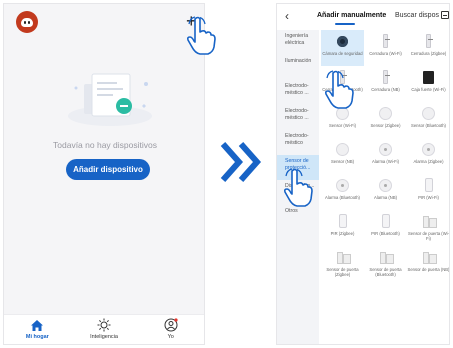  What do you see at coordinates (385, 272) in the screenshot?
I see `device-label: Sensor de puerta (Bluetooth)` at bounding box center [385, 272].